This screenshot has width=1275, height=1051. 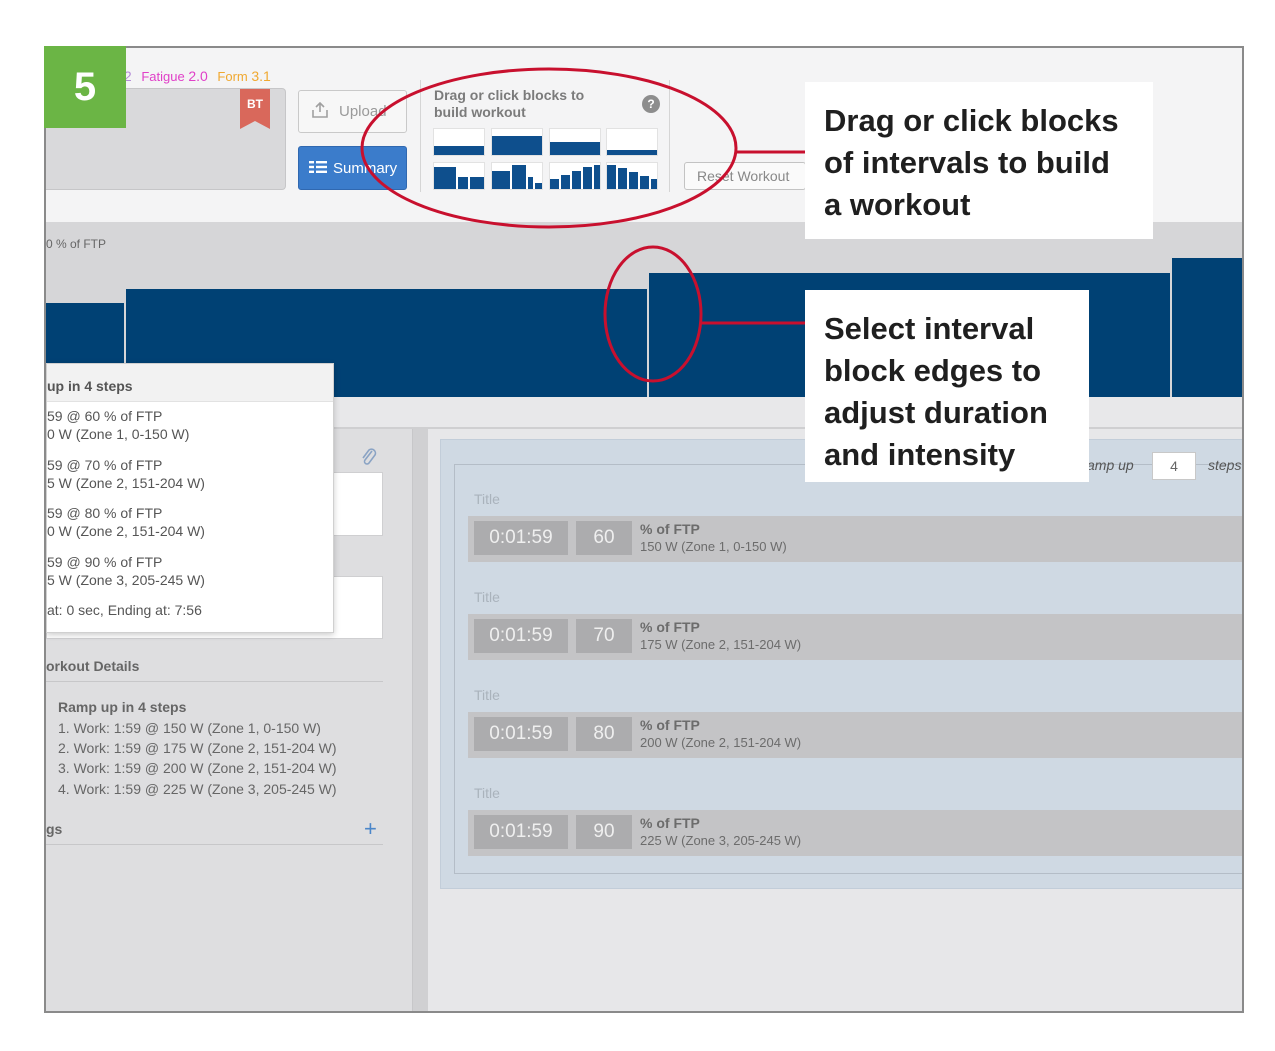 I want to click on highlight-ellipse-edge, so click(x=653, y=314).